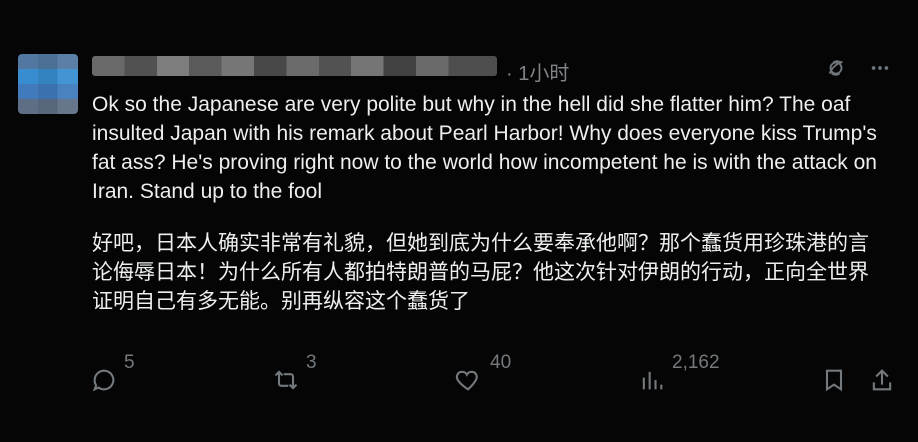 This screenshot has height=442, width=918. I want to click on reply-count: 5, so click(129, 362).